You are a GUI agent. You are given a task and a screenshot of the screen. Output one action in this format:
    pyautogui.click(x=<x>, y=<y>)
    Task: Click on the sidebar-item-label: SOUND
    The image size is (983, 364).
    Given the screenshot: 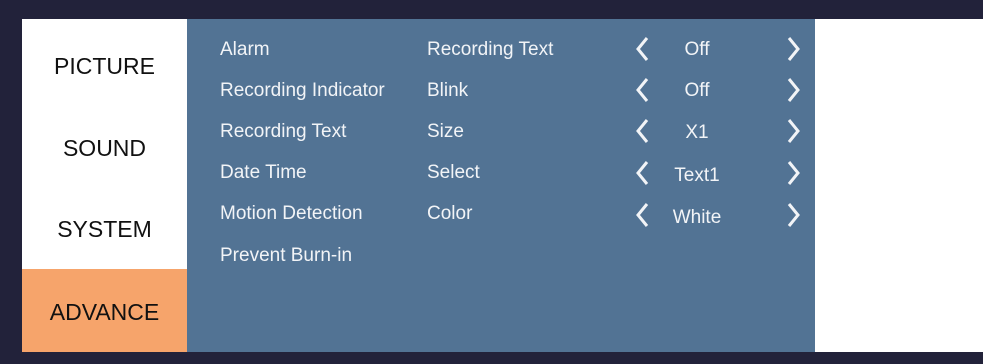 What is the action you would take?
    pyautogui.click(x=104, y=148)
    